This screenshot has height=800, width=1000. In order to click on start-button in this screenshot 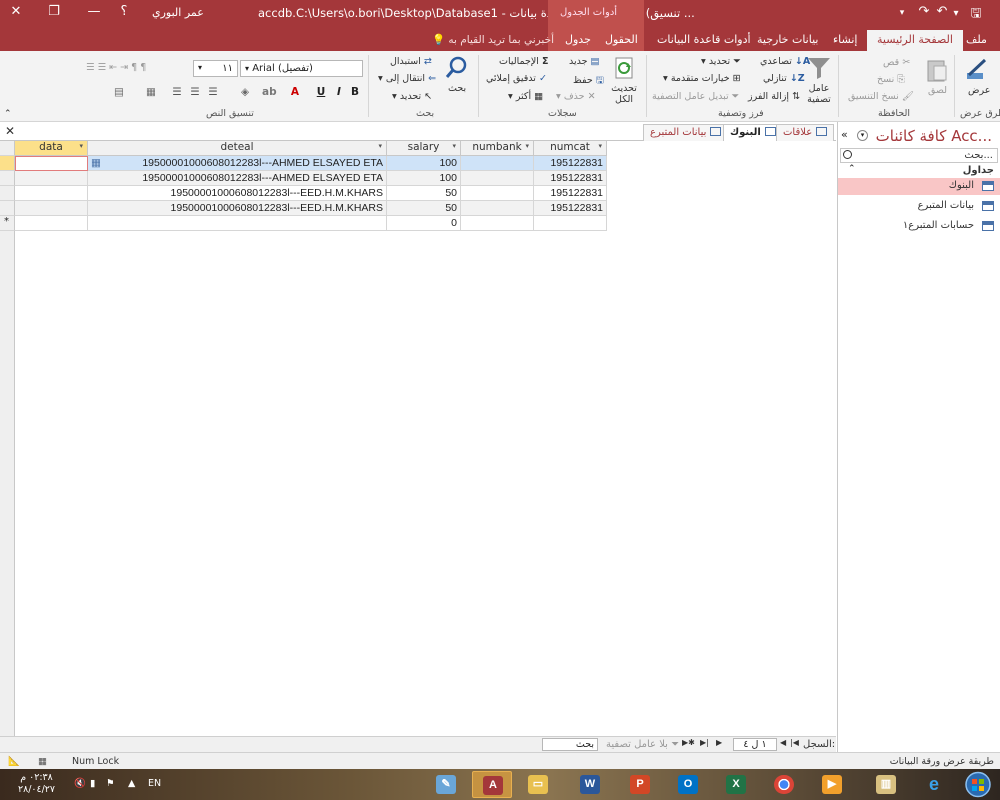, I will do `click(978, 784)`.